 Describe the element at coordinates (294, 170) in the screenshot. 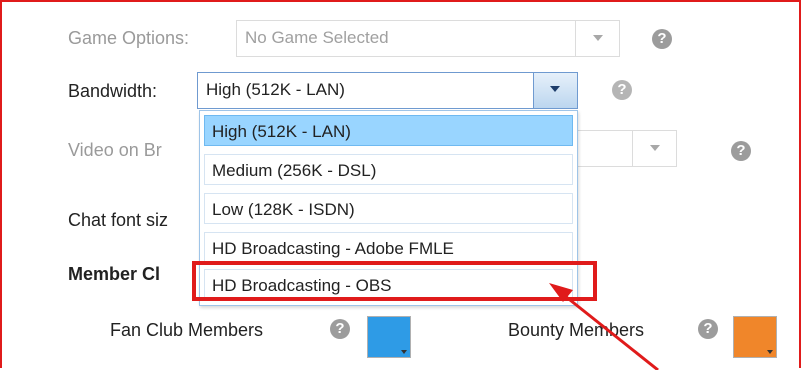

I see `option-label: Medium (256K - DSL)` at that location.